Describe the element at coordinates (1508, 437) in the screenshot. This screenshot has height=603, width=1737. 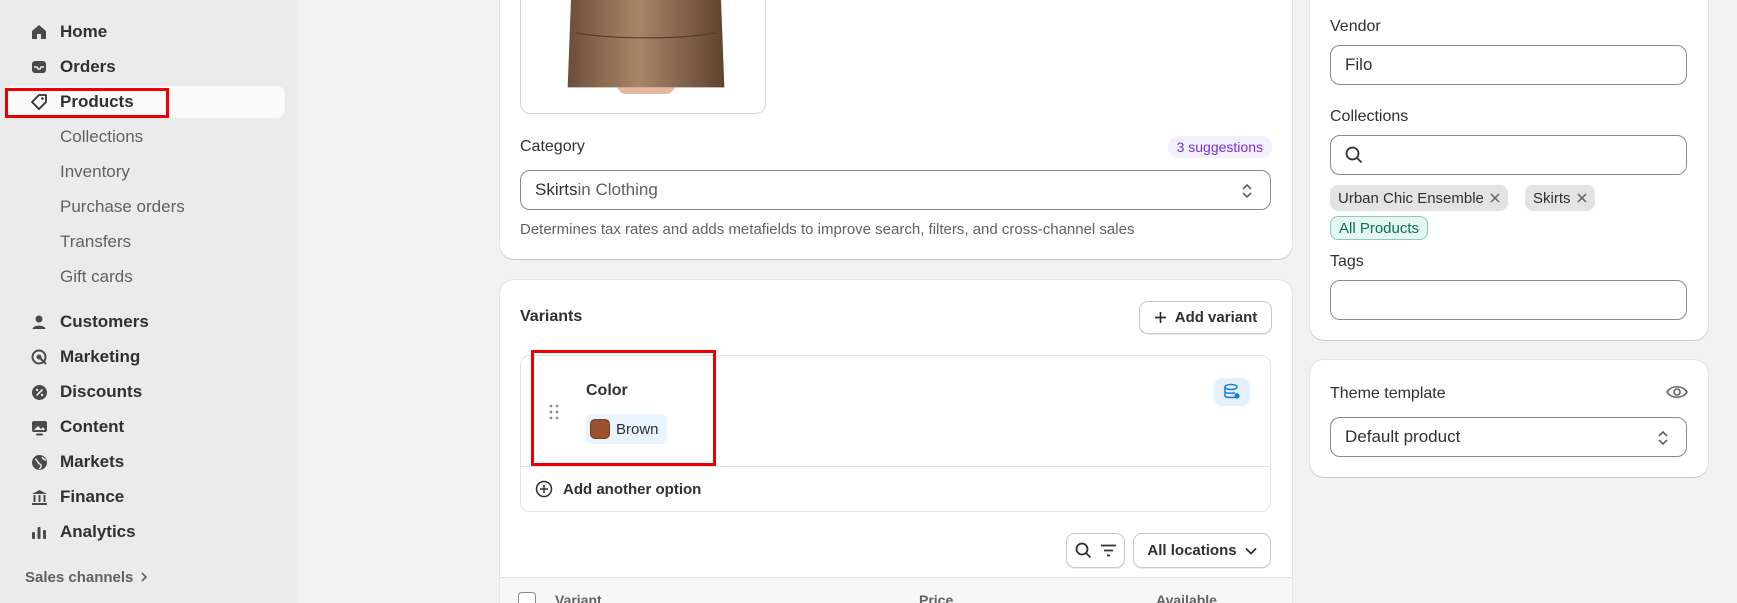
I see `theme-template-select: Default product` at that location.